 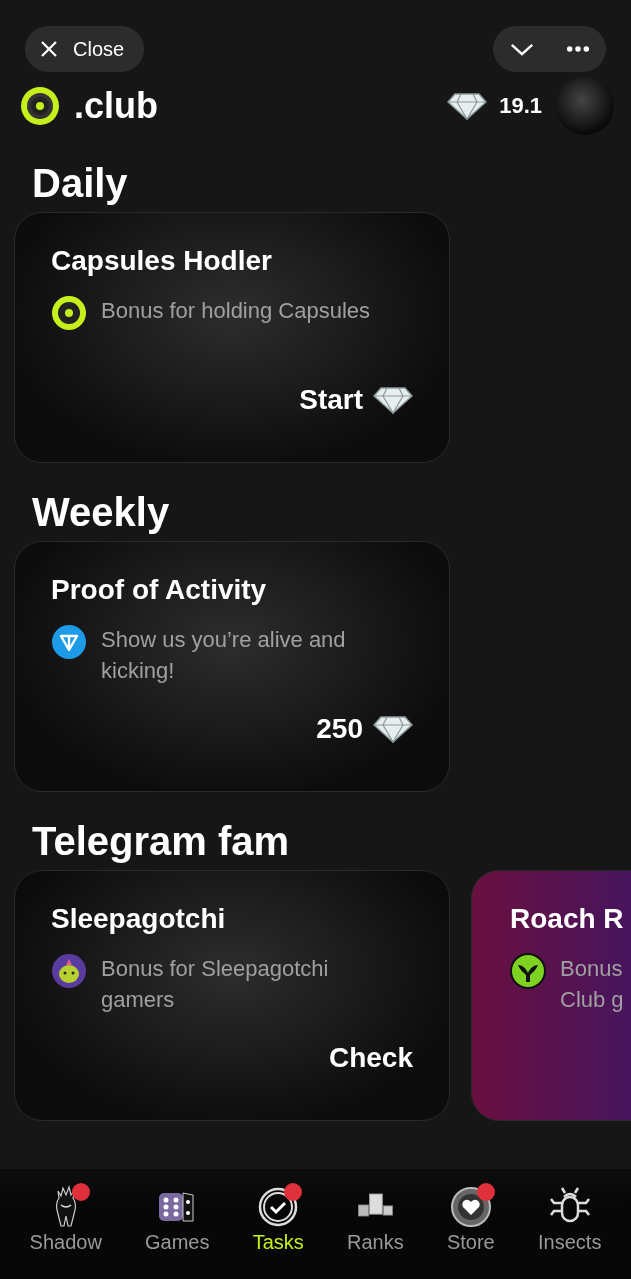 What do you see at coordinates (65, 1224) in the screenshot?
I see `nav-tab: Shadow` at bounding box center [65, 1224].